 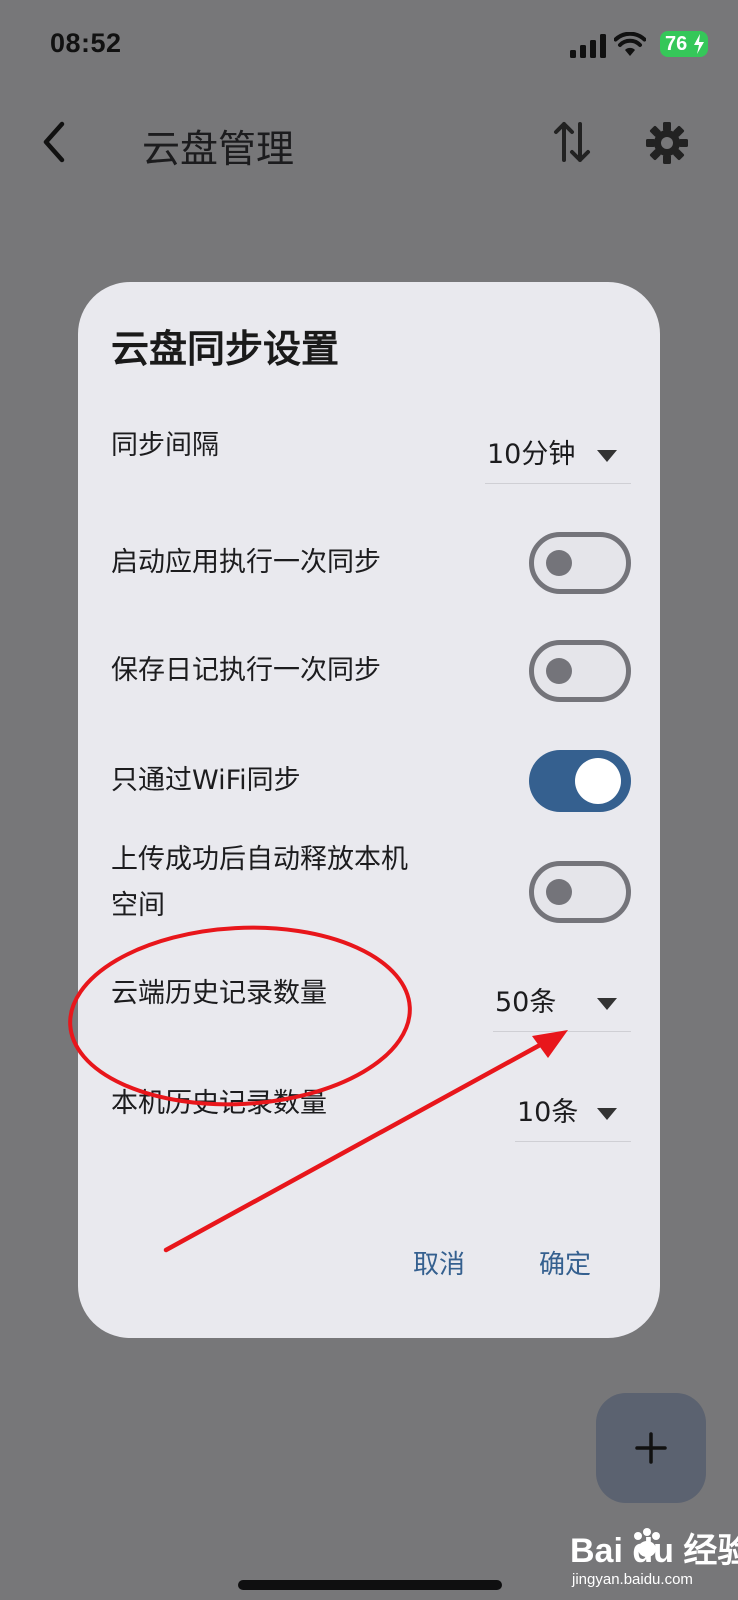 What do you see at coordinates (246, 670) in the screenshot?
I see `sync-on-save-label: 保存日记执行一次同步` at bounding box center [246, 670].